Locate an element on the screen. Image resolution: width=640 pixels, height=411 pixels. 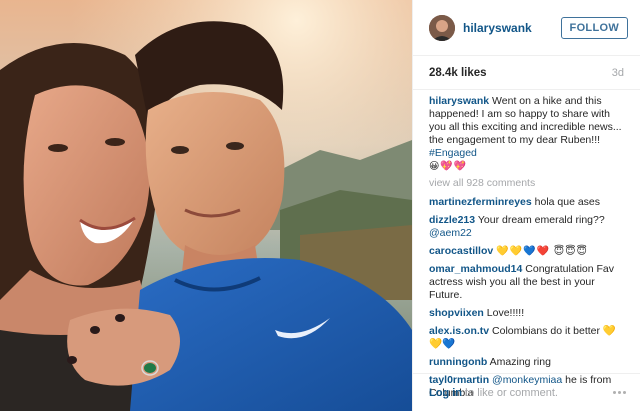
comment-text: 💛💛💙❤️ 😇😇😇 is located at coordinates (542, 251).